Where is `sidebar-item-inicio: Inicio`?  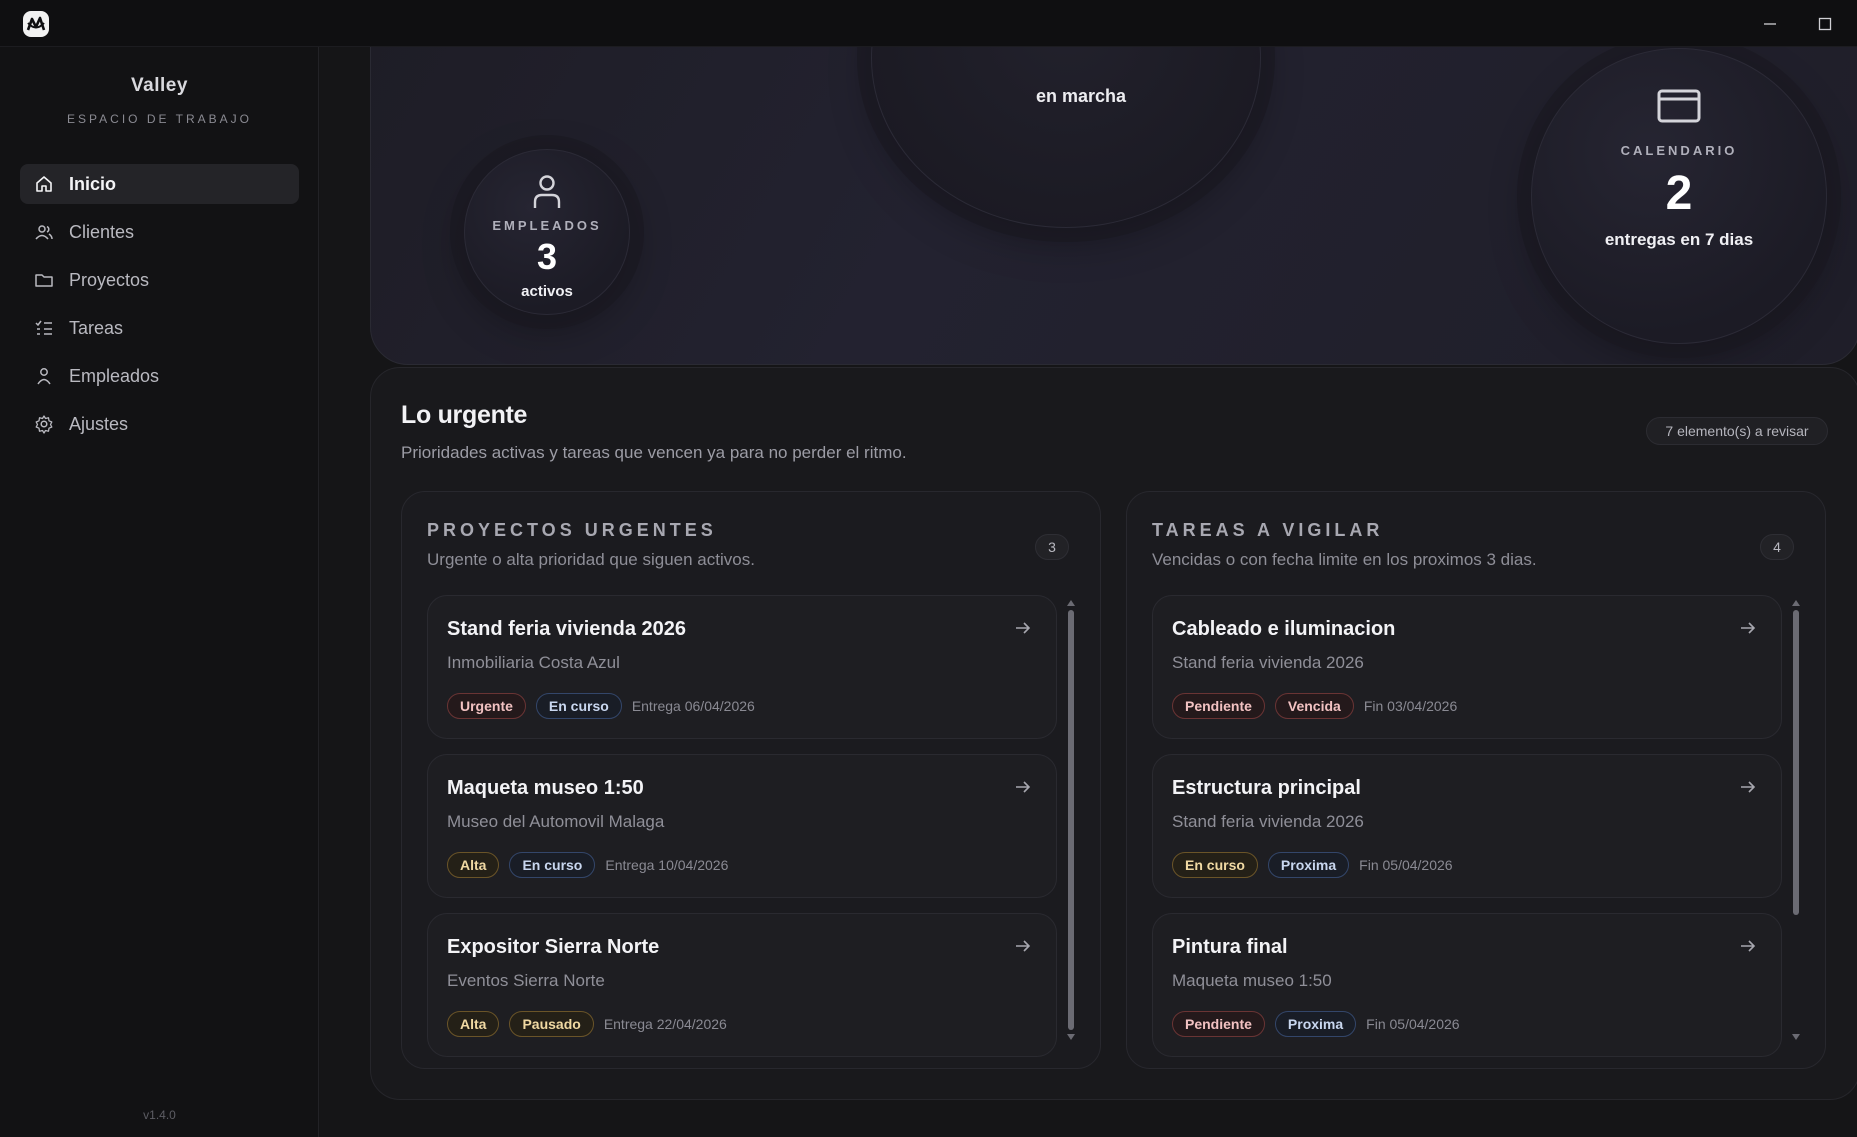
sidebar-item-inicio: Inicio is located at coordinates (159, 184).